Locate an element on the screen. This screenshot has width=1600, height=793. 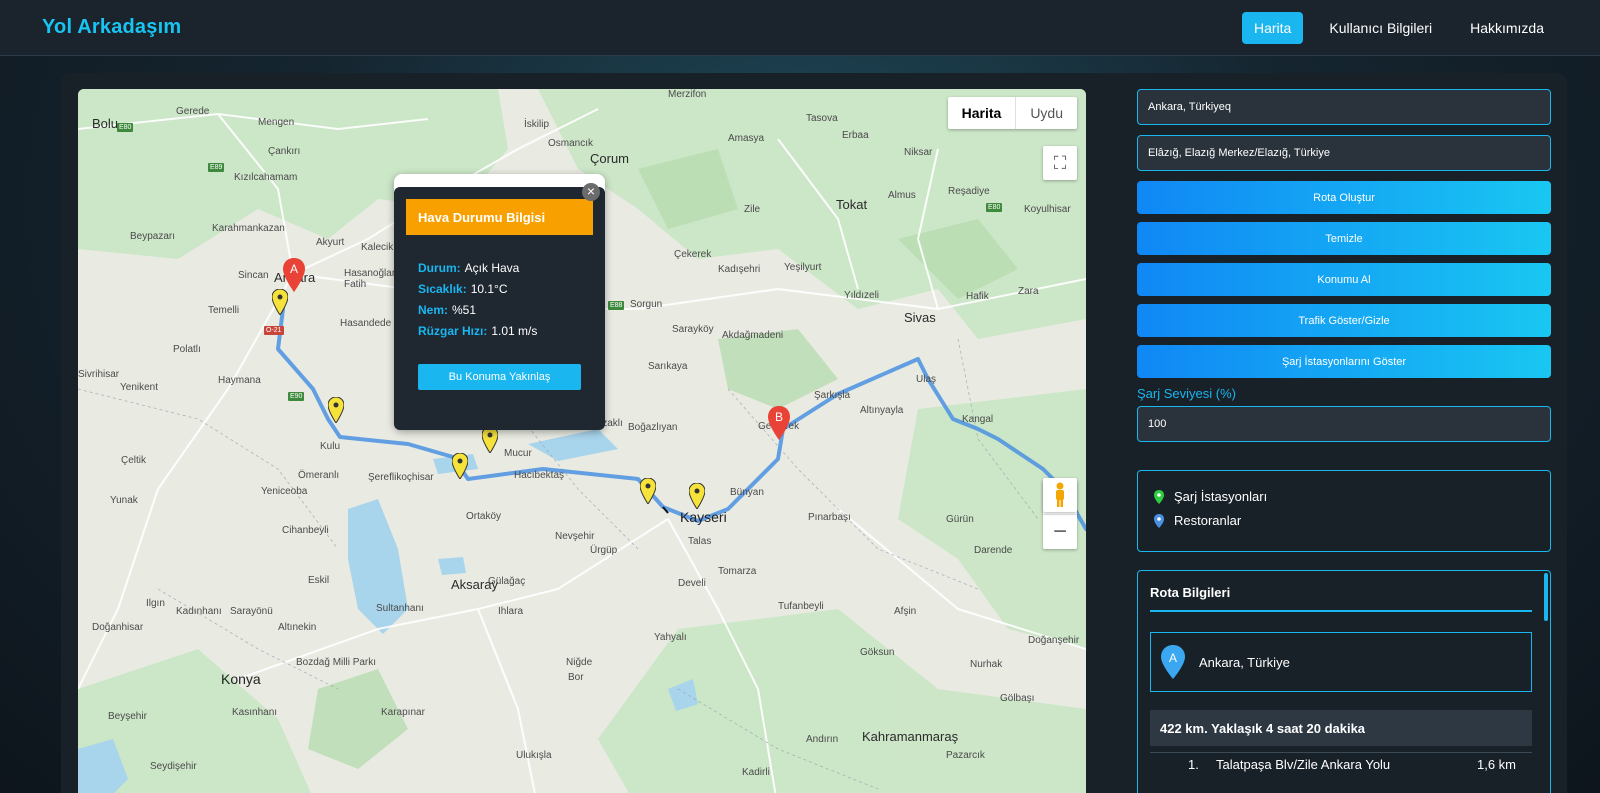
brand-logo: Yol Arkadaşım is located at coordinates (111, 27).